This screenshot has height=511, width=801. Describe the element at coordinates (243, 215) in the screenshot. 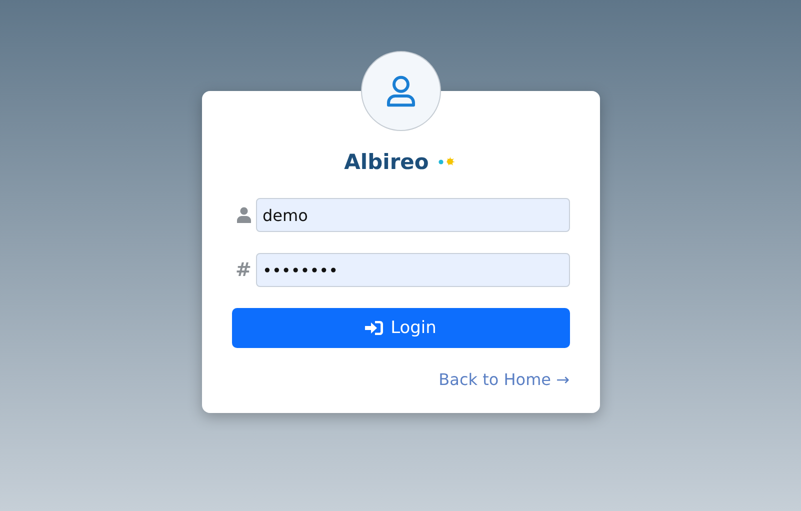

I see `user-icon` at that location.